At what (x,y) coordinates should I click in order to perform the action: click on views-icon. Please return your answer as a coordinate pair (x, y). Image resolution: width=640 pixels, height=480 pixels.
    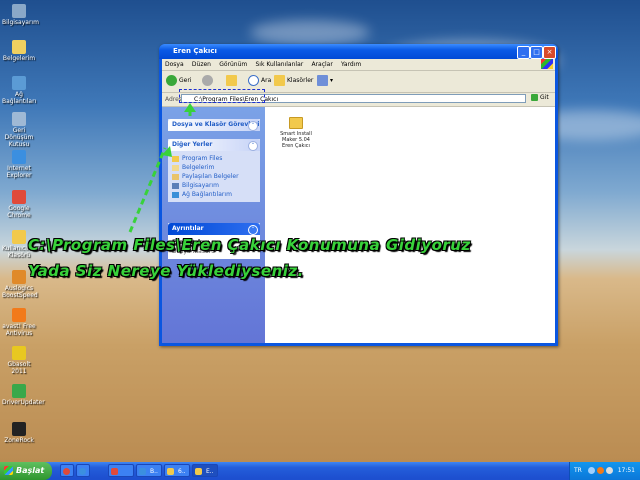
    Looking at the image, I should click on (322, 80).